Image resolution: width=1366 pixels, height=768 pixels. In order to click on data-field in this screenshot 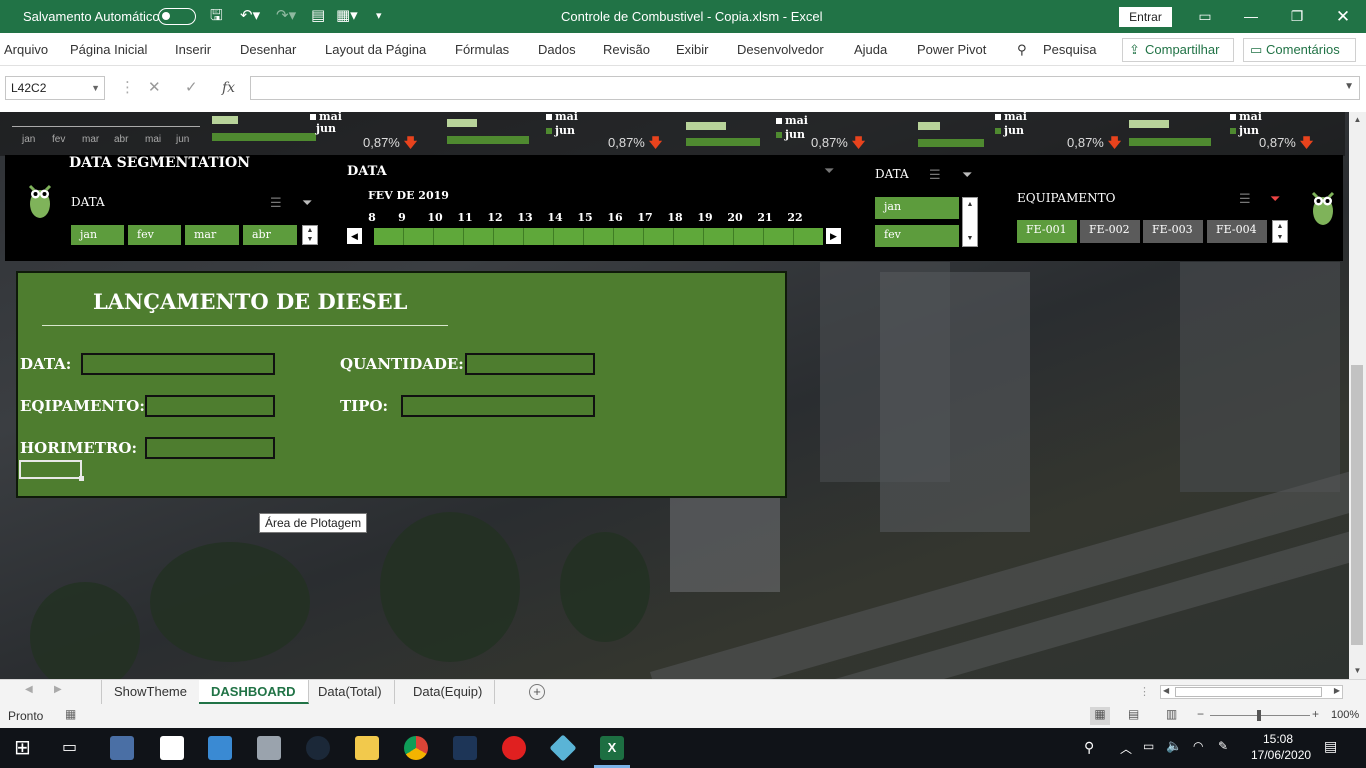, I will do `click(178, 364)`.